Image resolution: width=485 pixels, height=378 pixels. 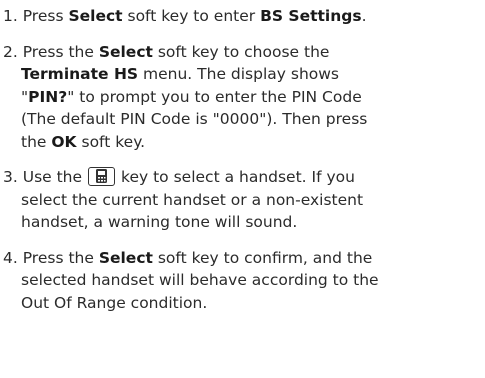 What do you see at coordinates (241, 51) in the screenshot?
I see `step-text: soft key to choose the` at bounding box center [241, 51].